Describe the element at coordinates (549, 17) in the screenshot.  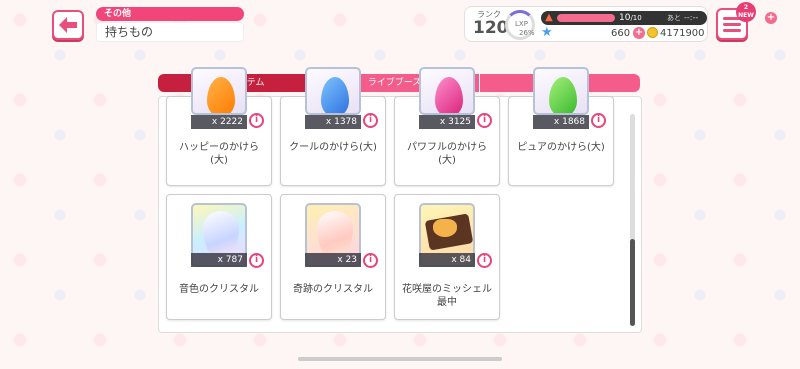
I see `flame-icon: ▲` at that location.